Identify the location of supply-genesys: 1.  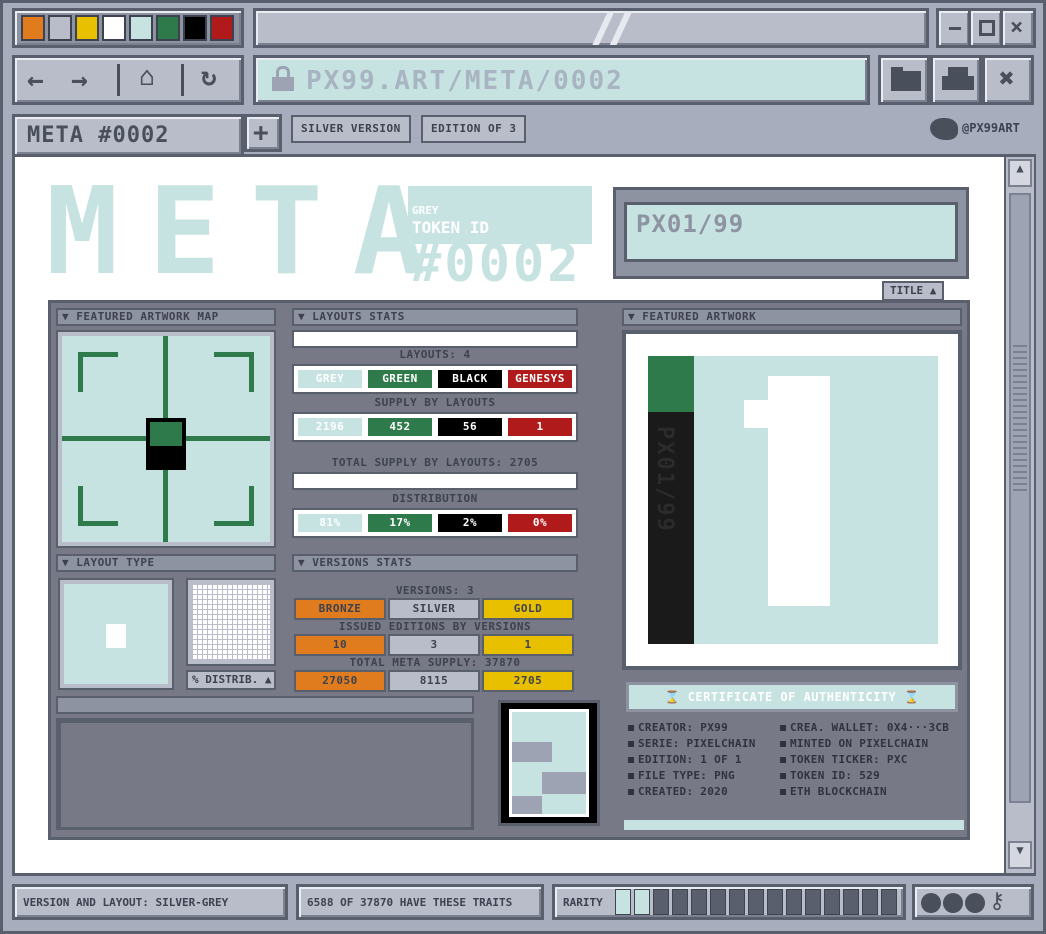
(540, 427).